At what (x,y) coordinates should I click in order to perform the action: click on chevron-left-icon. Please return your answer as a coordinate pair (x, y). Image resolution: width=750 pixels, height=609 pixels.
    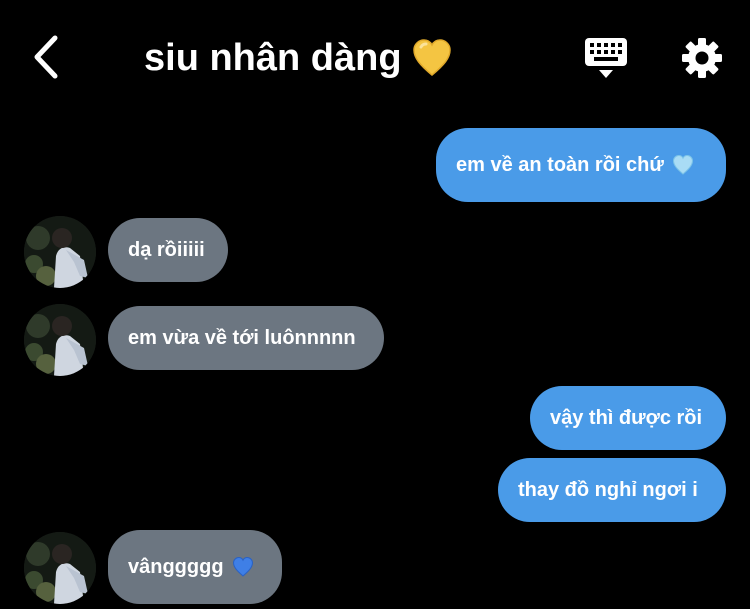
    Looking at the image, I should click on (46, 57).